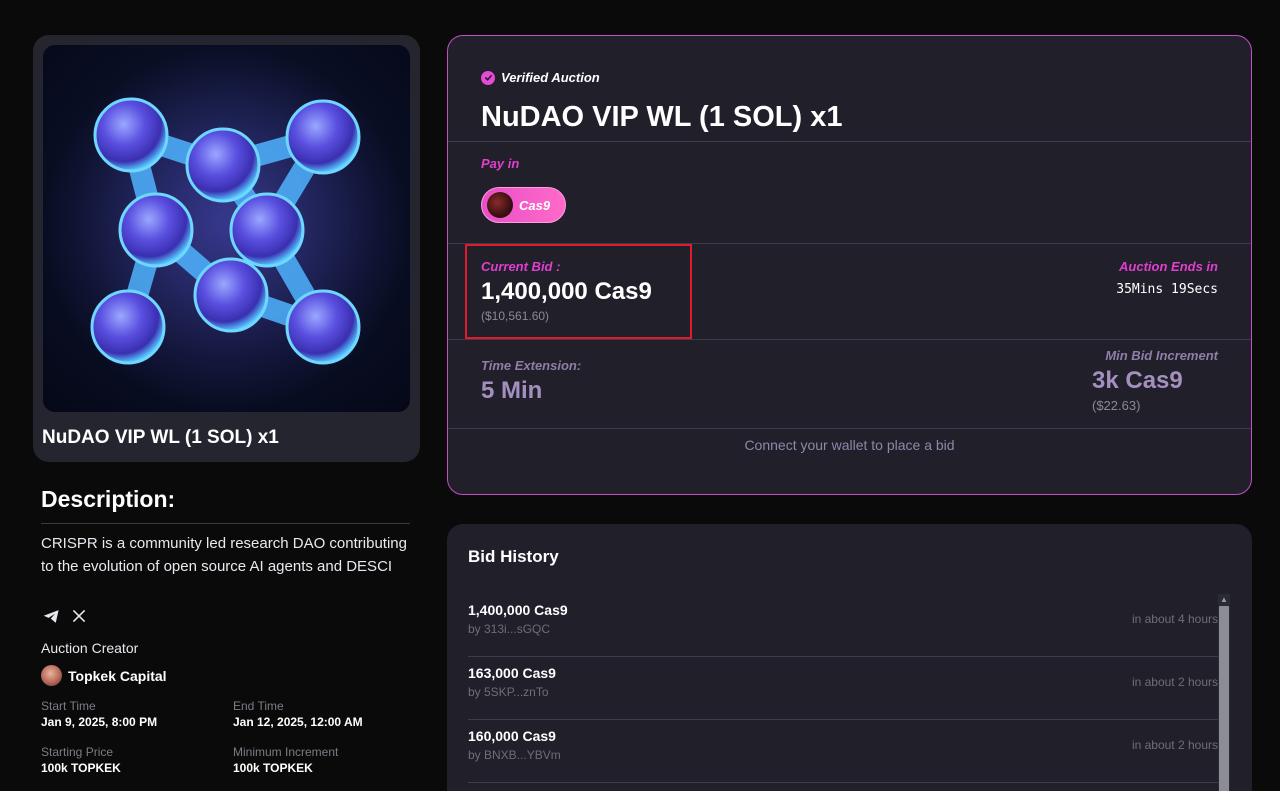 The image size is (1280, 791). Describe the element at coordinates (258, 706) in the screenshot. I see `end-time-label: End Time` at that location.